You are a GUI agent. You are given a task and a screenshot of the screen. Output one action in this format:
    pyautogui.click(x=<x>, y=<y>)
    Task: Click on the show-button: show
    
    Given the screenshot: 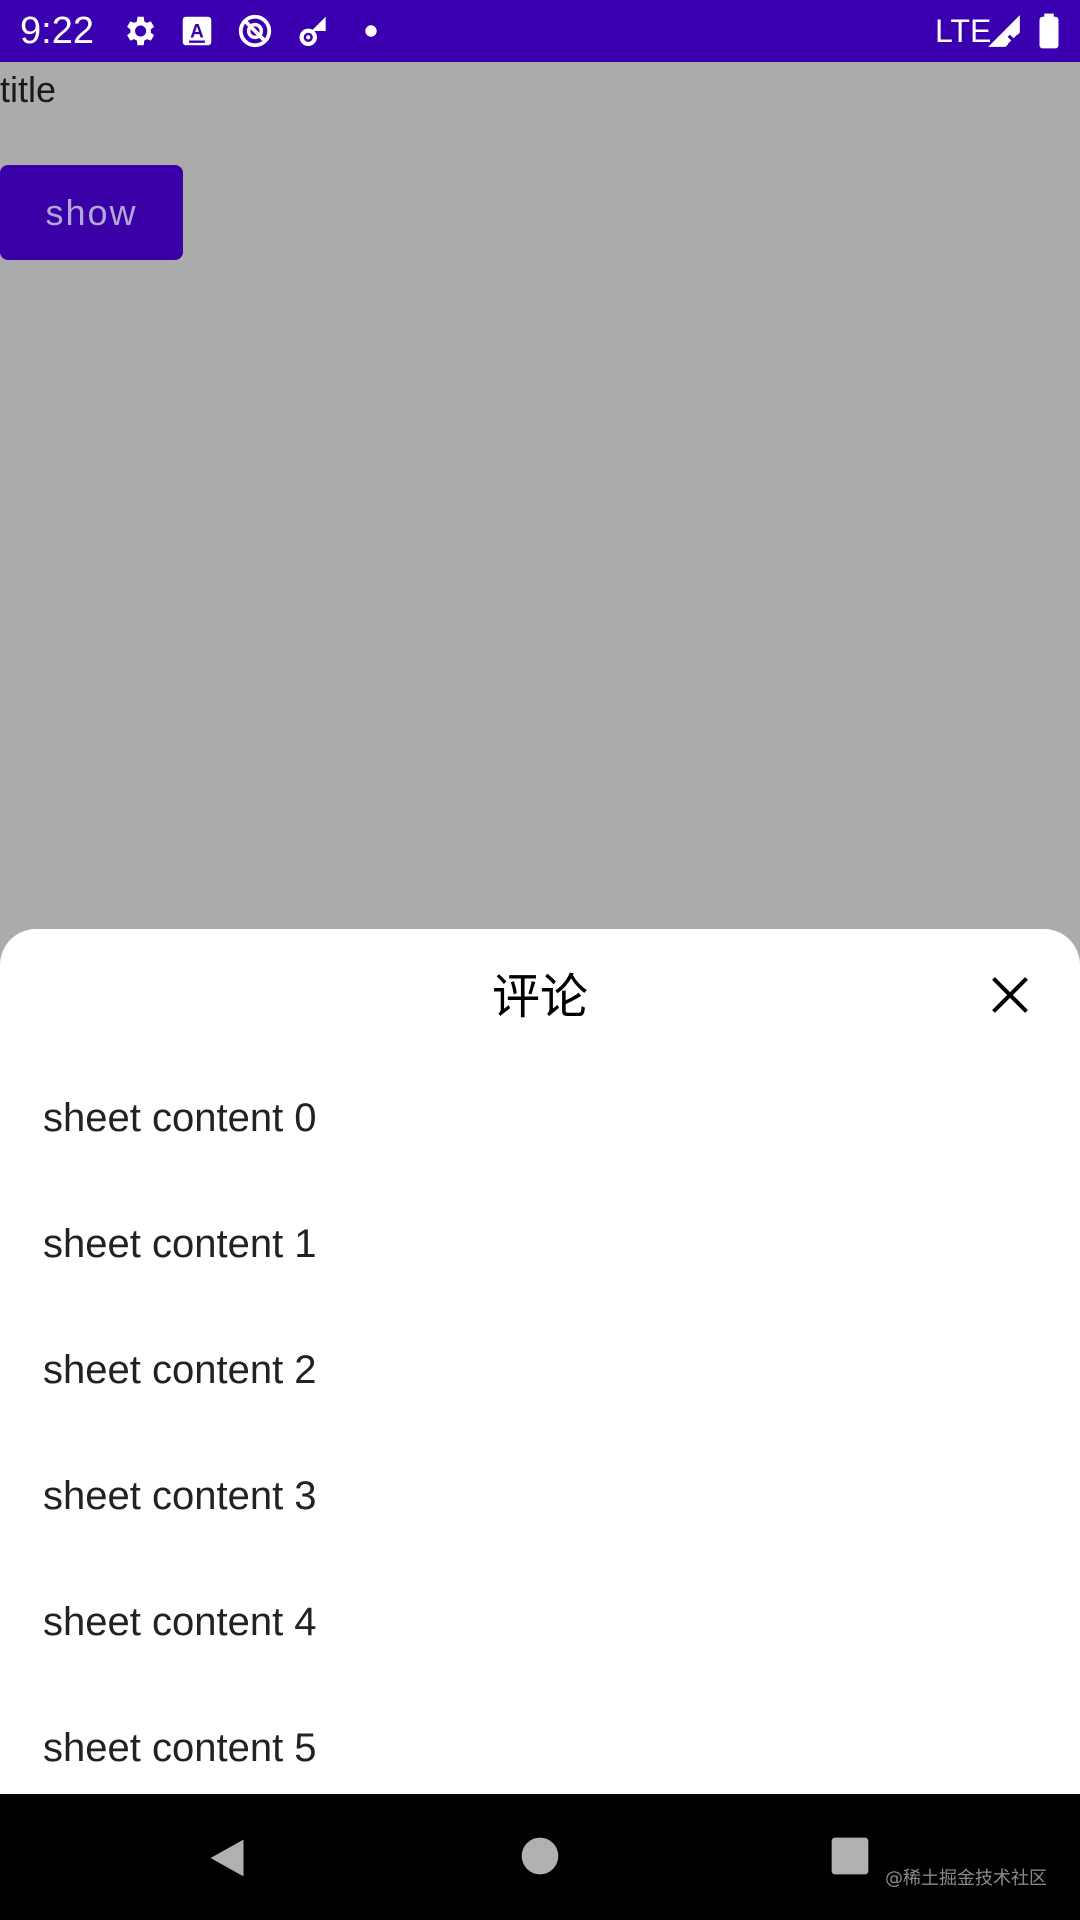 What is the action you would take?
    pyautogui.click(x=91, y=212)
    